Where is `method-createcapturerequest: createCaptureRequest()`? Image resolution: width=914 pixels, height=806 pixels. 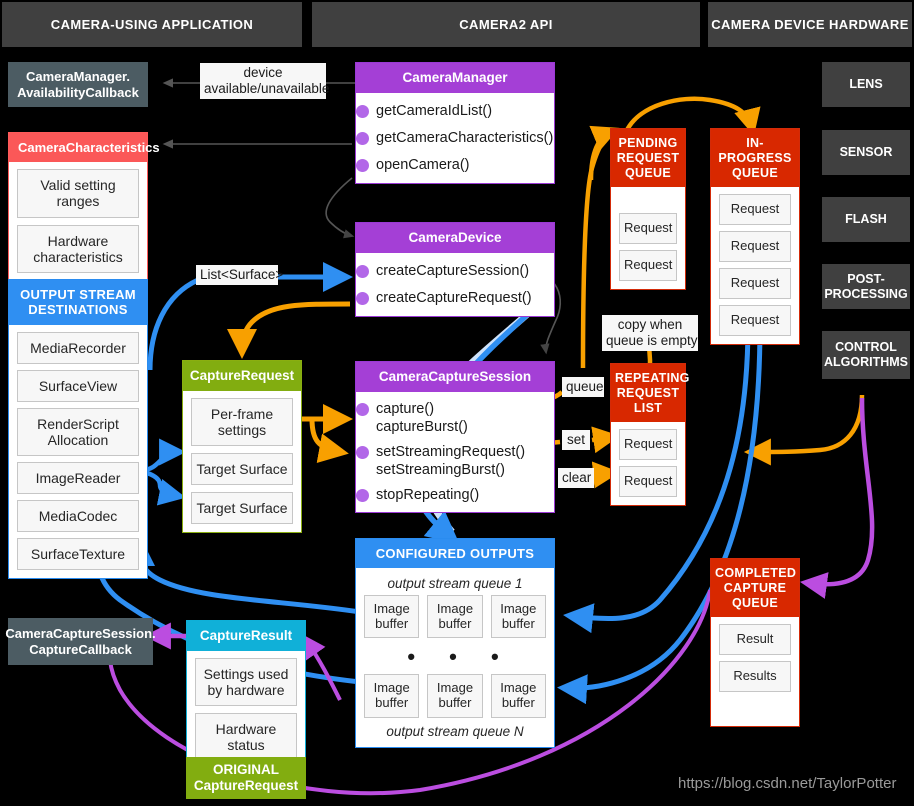 method-createcapturerequest: createCaptureRequest() is located at coordinates (451, 298).